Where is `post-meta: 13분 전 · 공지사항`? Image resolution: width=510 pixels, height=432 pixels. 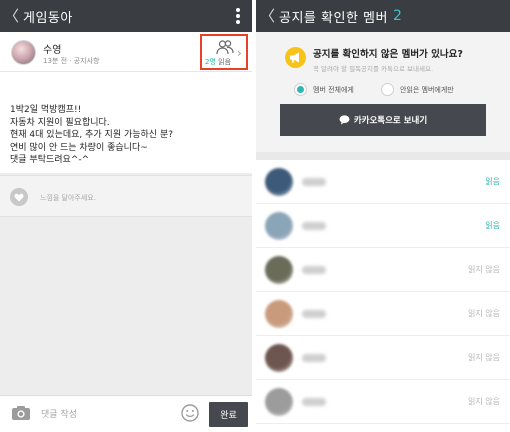 post-meta: 13분 전 · 공지사항 is located at coordinates (71, 61).